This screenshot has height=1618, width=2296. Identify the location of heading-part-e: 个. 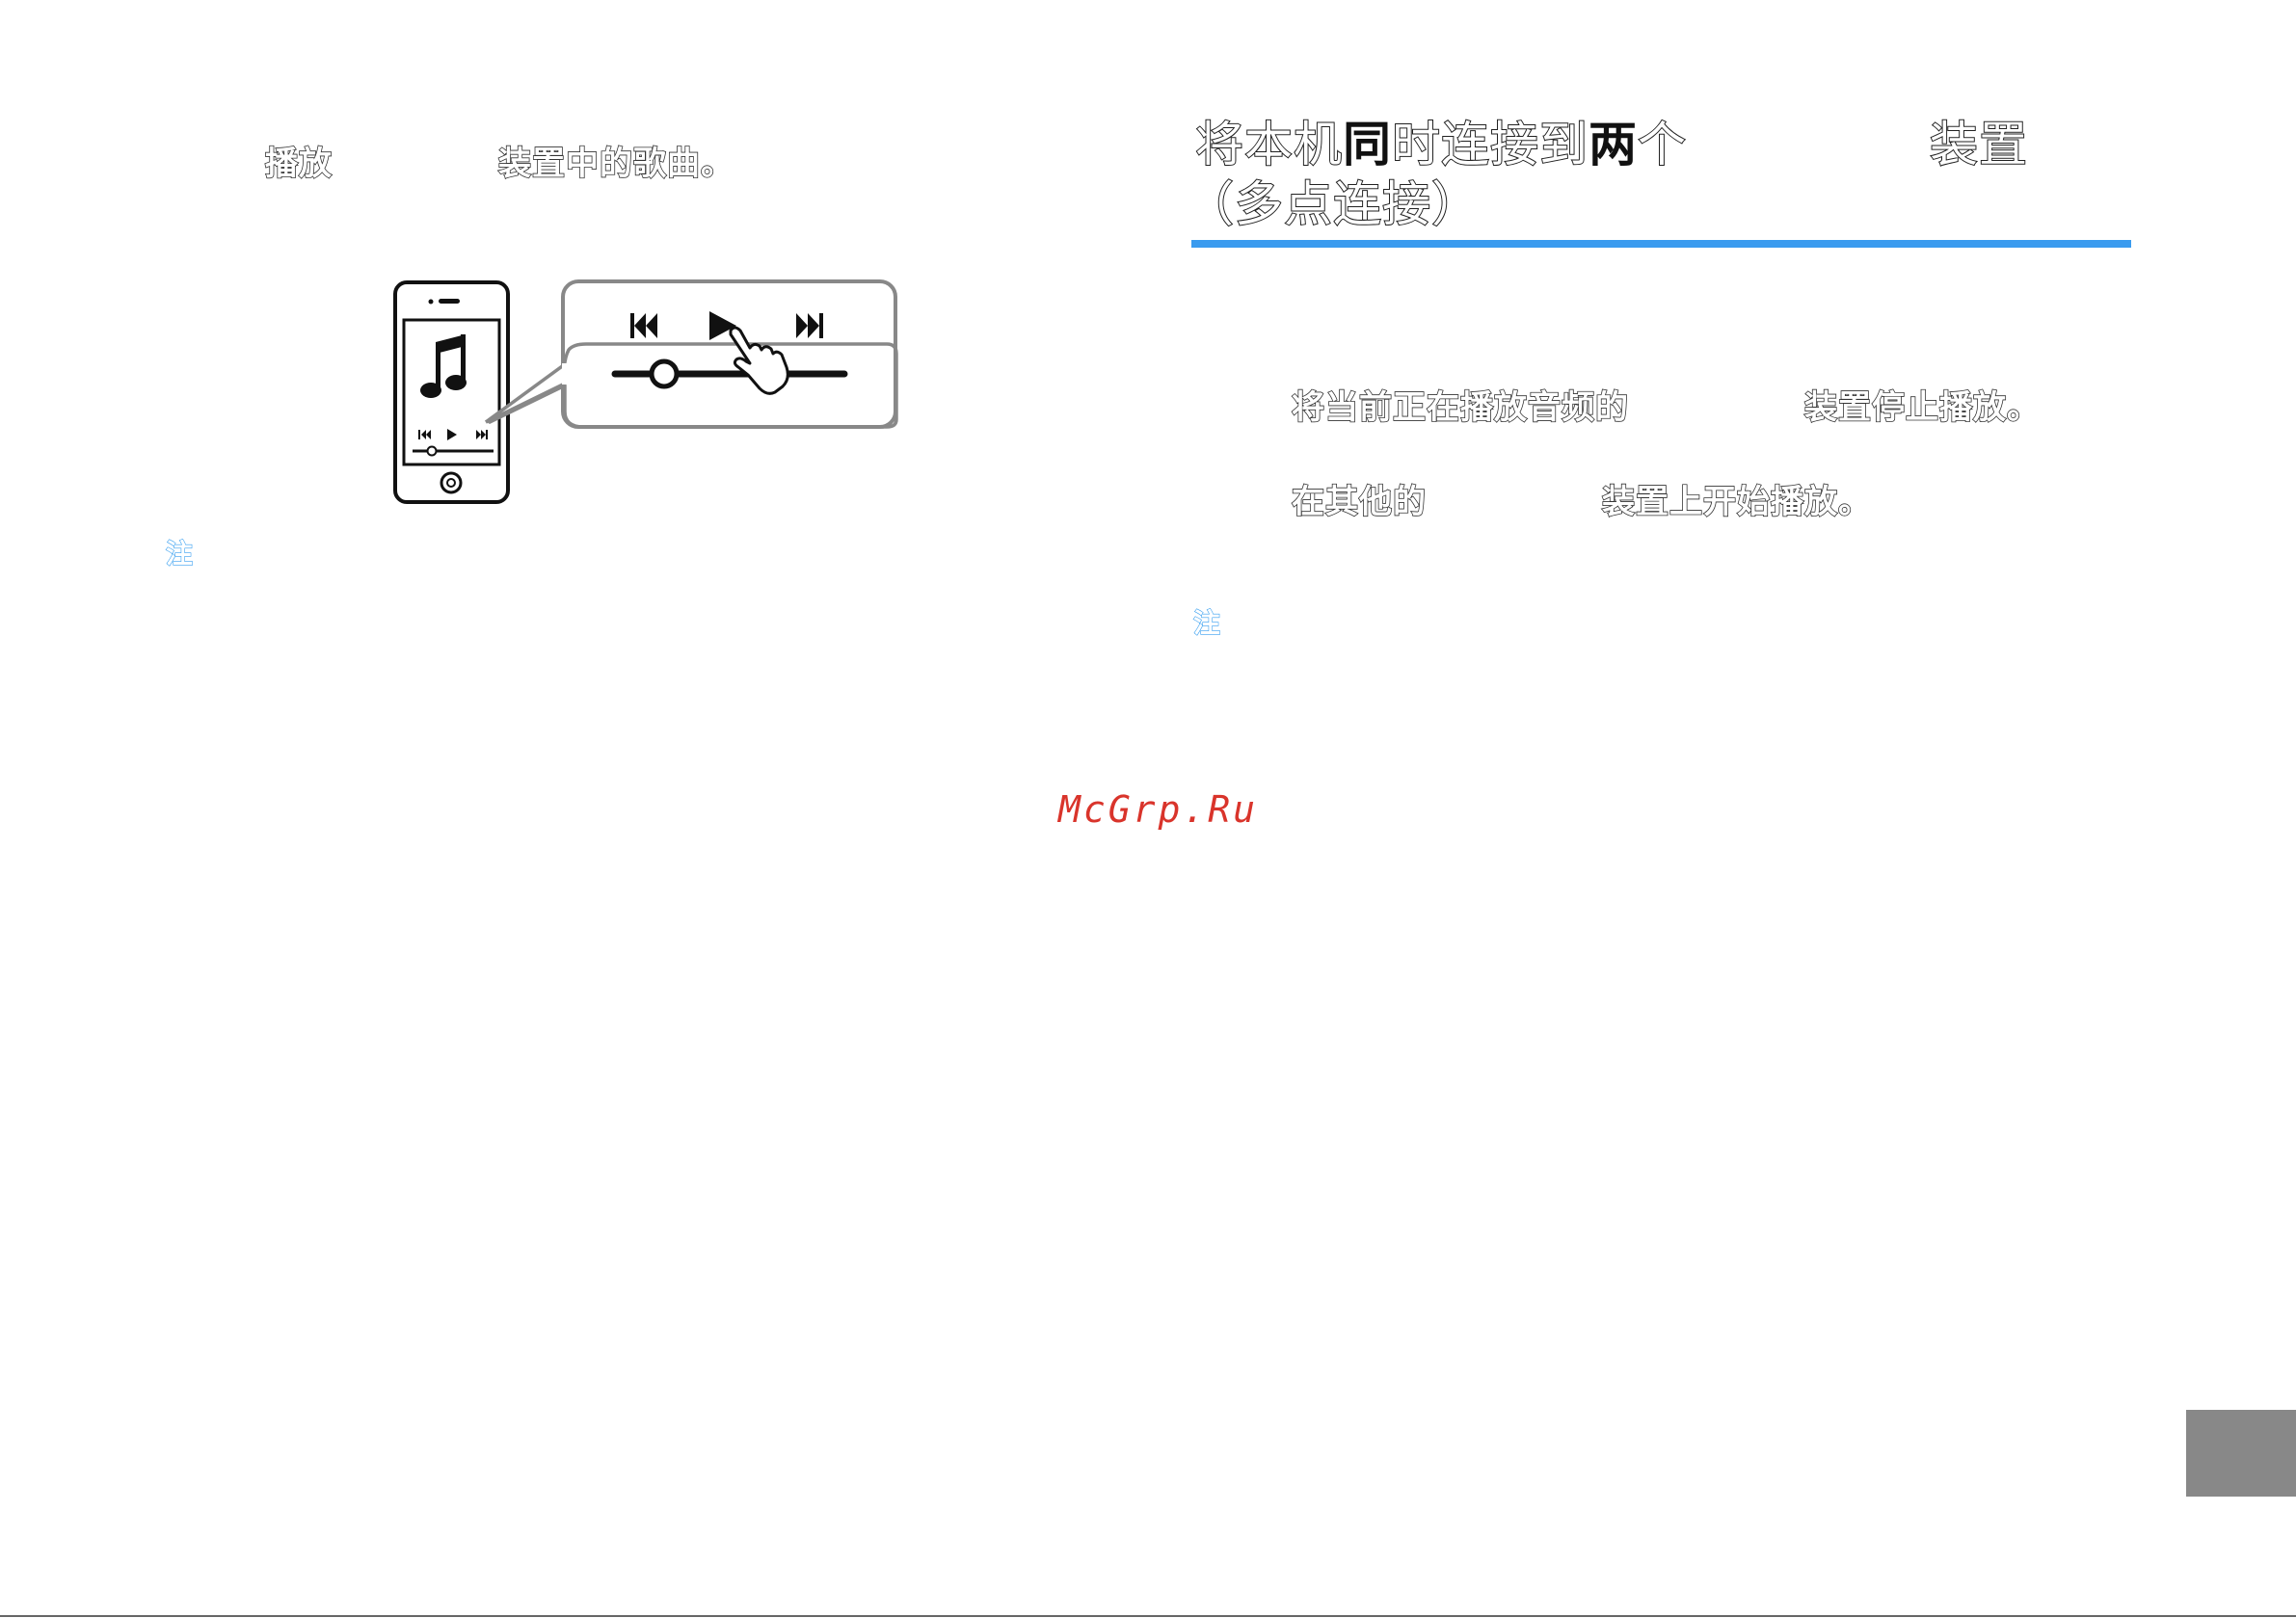
(1662, 145).